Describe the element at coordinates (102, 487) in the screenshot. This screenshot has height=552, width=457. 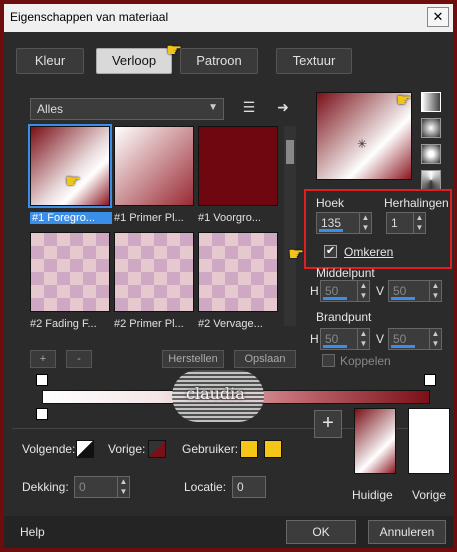
I see `opacity-spinner: 0 ▲ ▼` at that location.